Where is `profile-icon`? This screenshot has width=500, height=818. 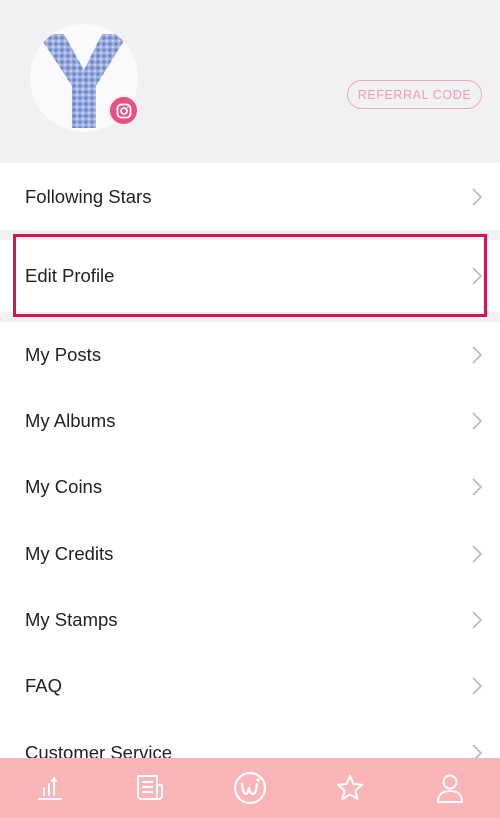
profile-icon is located at coordinates (450, 788).